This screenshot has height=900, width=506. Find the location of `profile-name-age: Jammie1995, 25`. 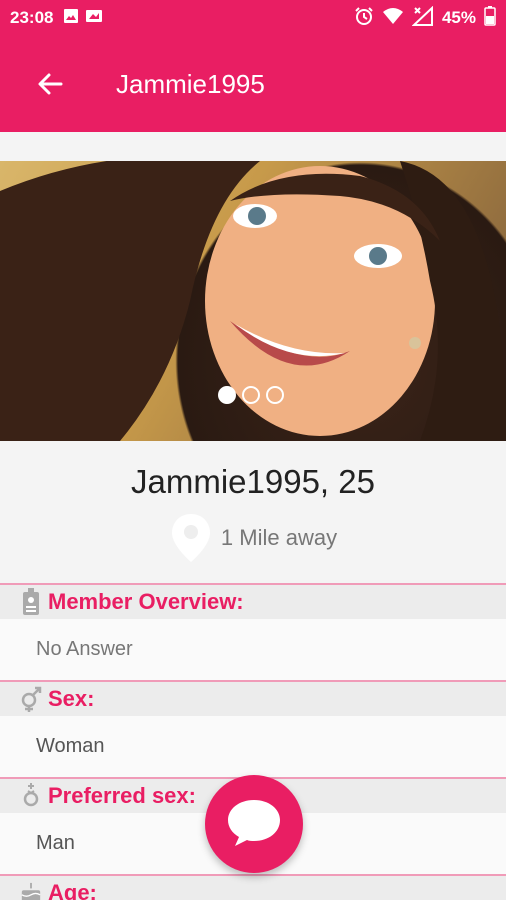

profile-name-age: Jammie1995, 25 is located at coordinates (253, 481).